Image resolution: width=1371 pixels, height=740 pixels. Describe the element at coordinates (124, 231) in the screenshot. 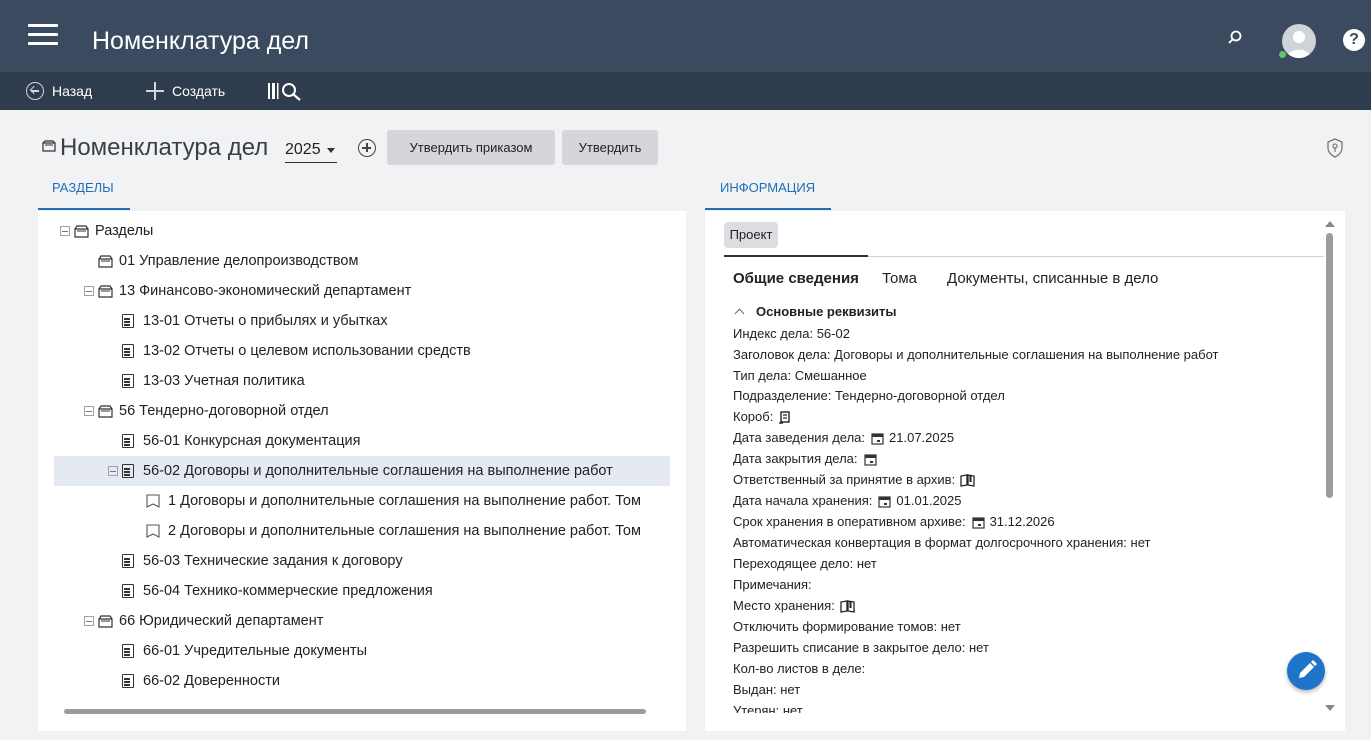

I see `tree-item-label: Разделы` at that location.